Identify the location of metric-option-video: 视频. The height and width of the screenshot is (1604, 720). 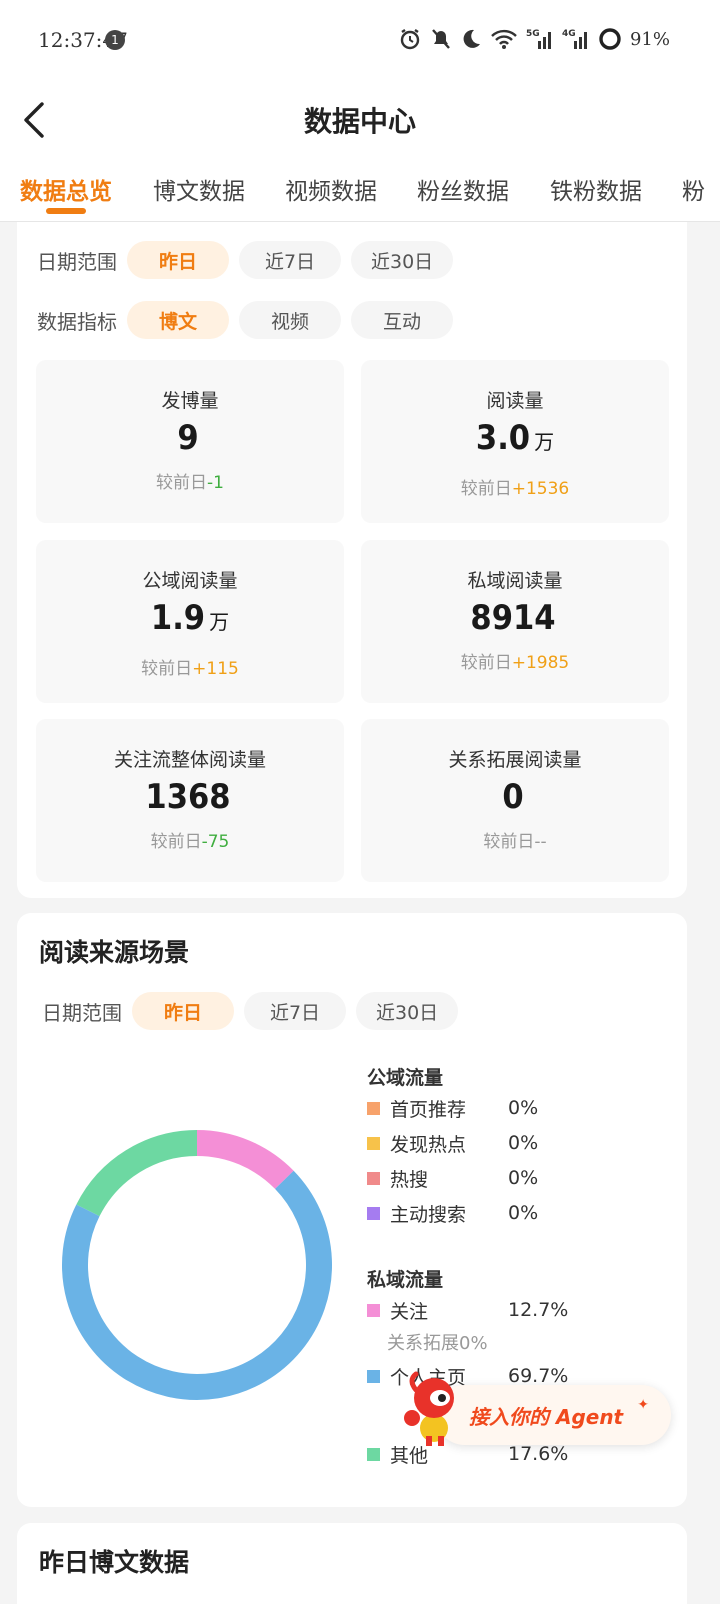
(290, 320).